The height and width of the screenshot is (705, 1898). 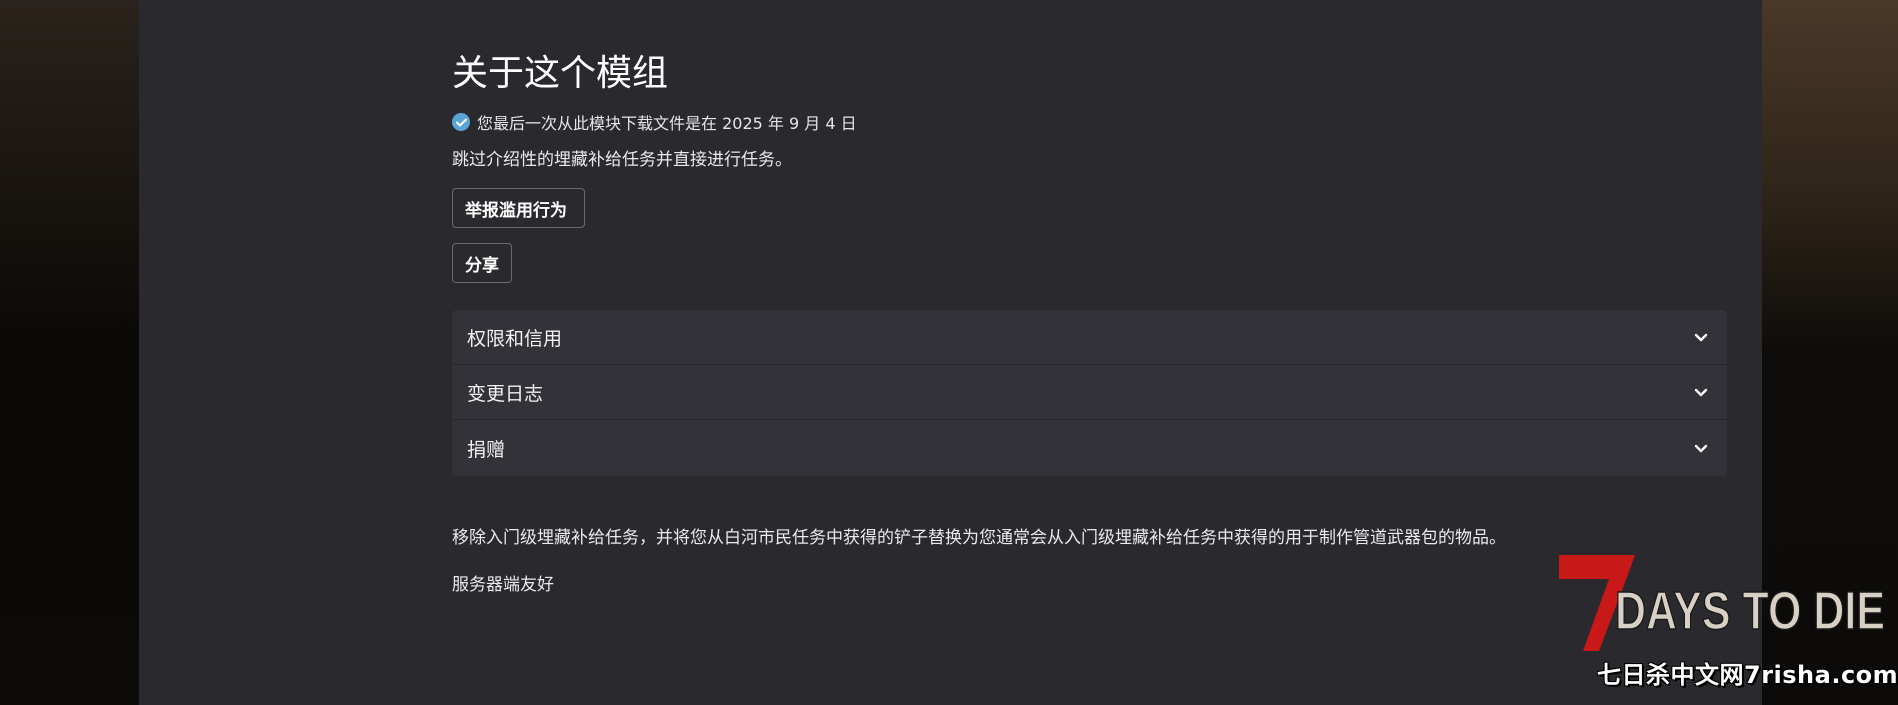 What do you see at coordinates (622, 160) in the screenshot?
I see `mod-summary: 跳过介绍性的埋藏补给任务并直接进行任务。` at bounding box center [622, 160].